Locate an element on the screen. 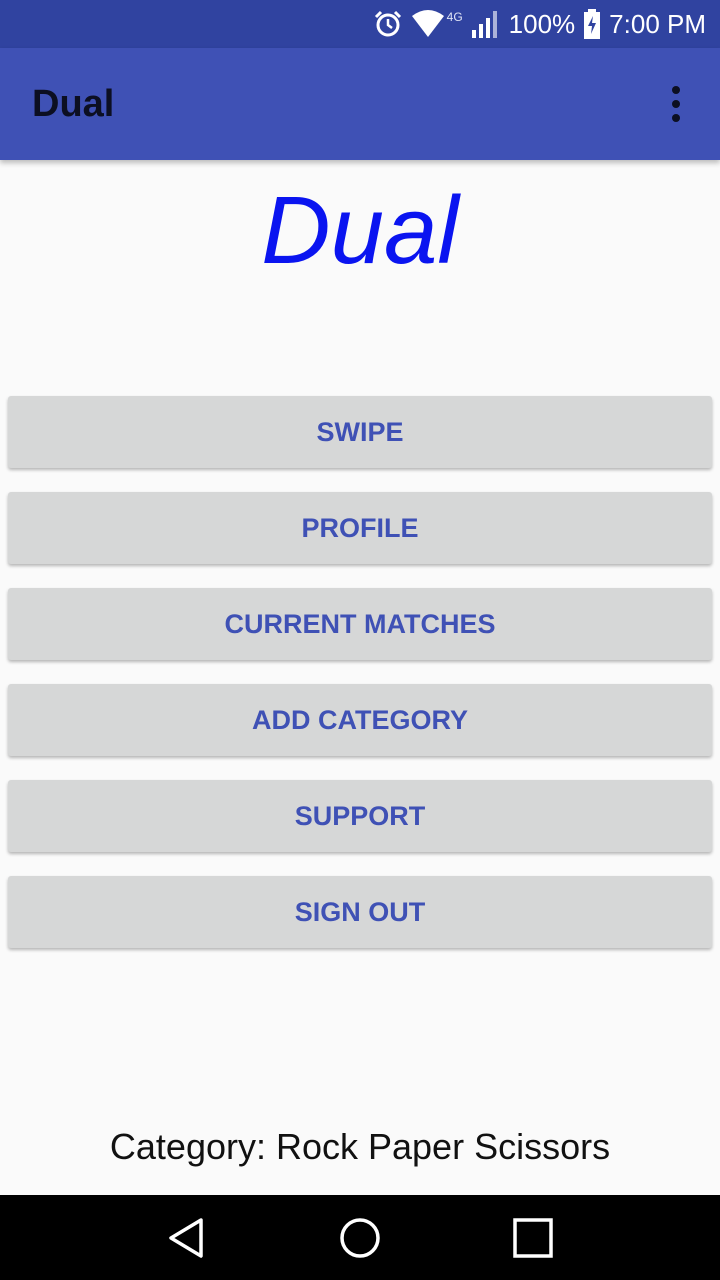 The height and width of the screenshot is (1280, 720). swipe-button: SWIPE is located at coordinates (360, 432).